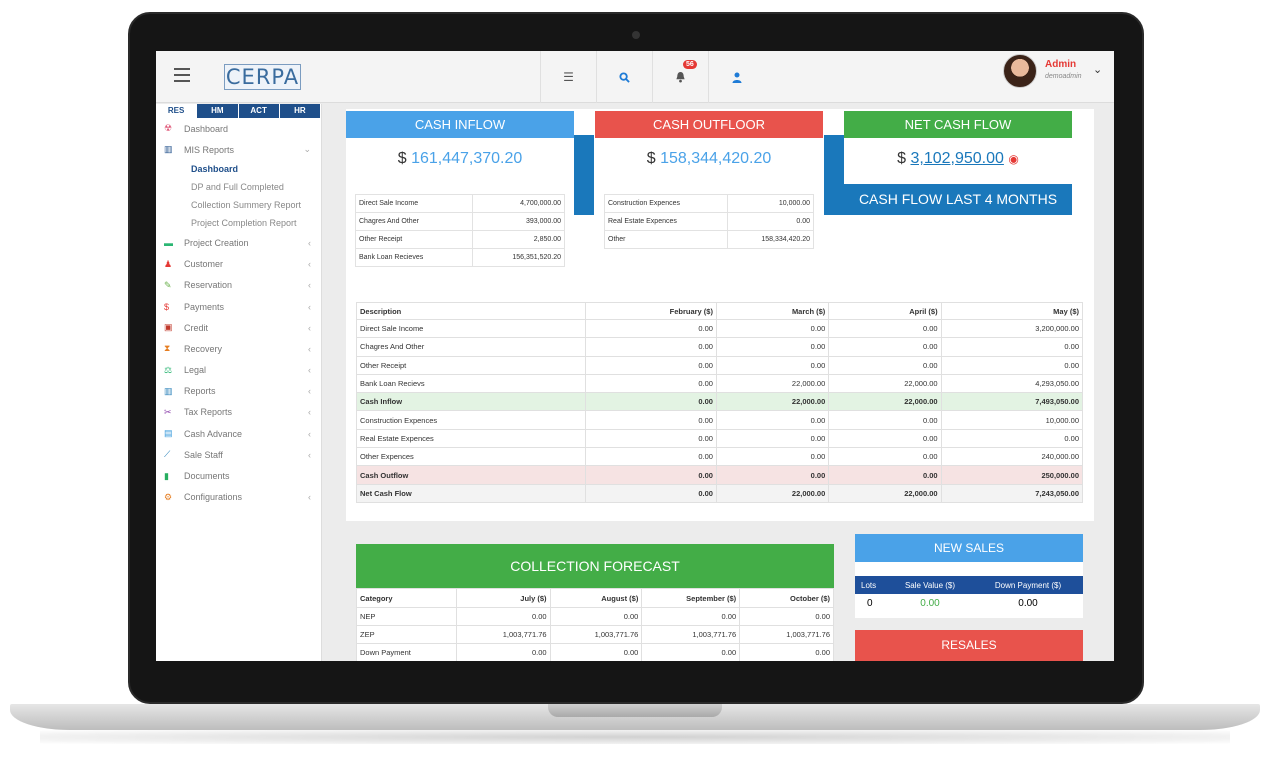 Image resolution: width=1266 pixels, height=760 pixels. I want to click on app-logo: CERPA, so click(262, 77).